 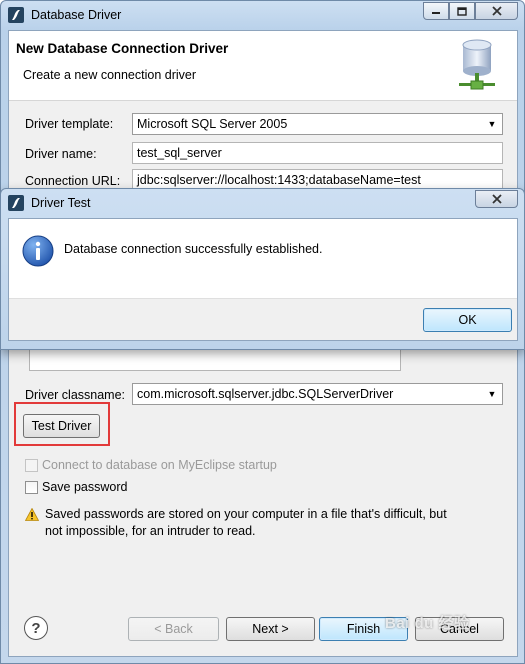 I want to click on close-button, so click(x=496, y=11).